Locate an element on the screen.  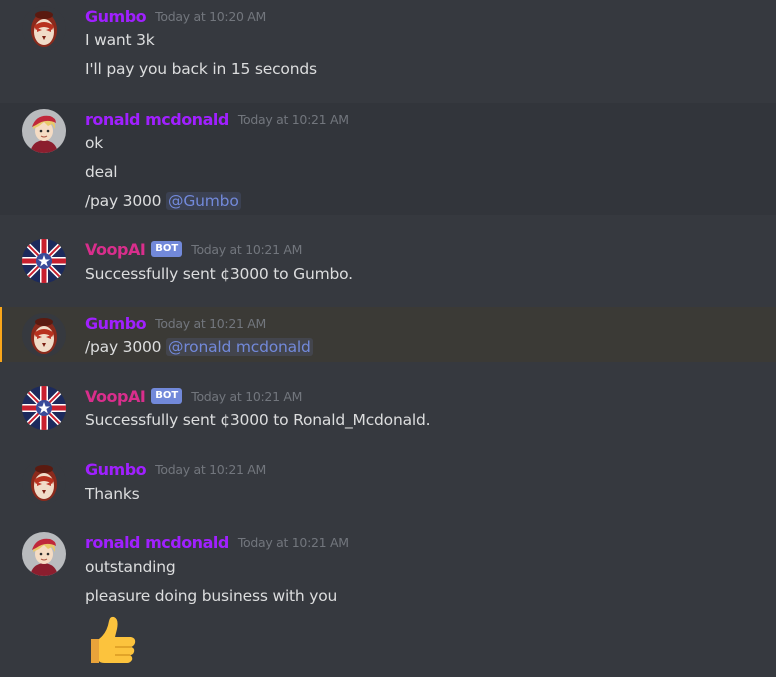
message-text: I'll pay you back in 15 seconds is located at coordinates (201, 69).